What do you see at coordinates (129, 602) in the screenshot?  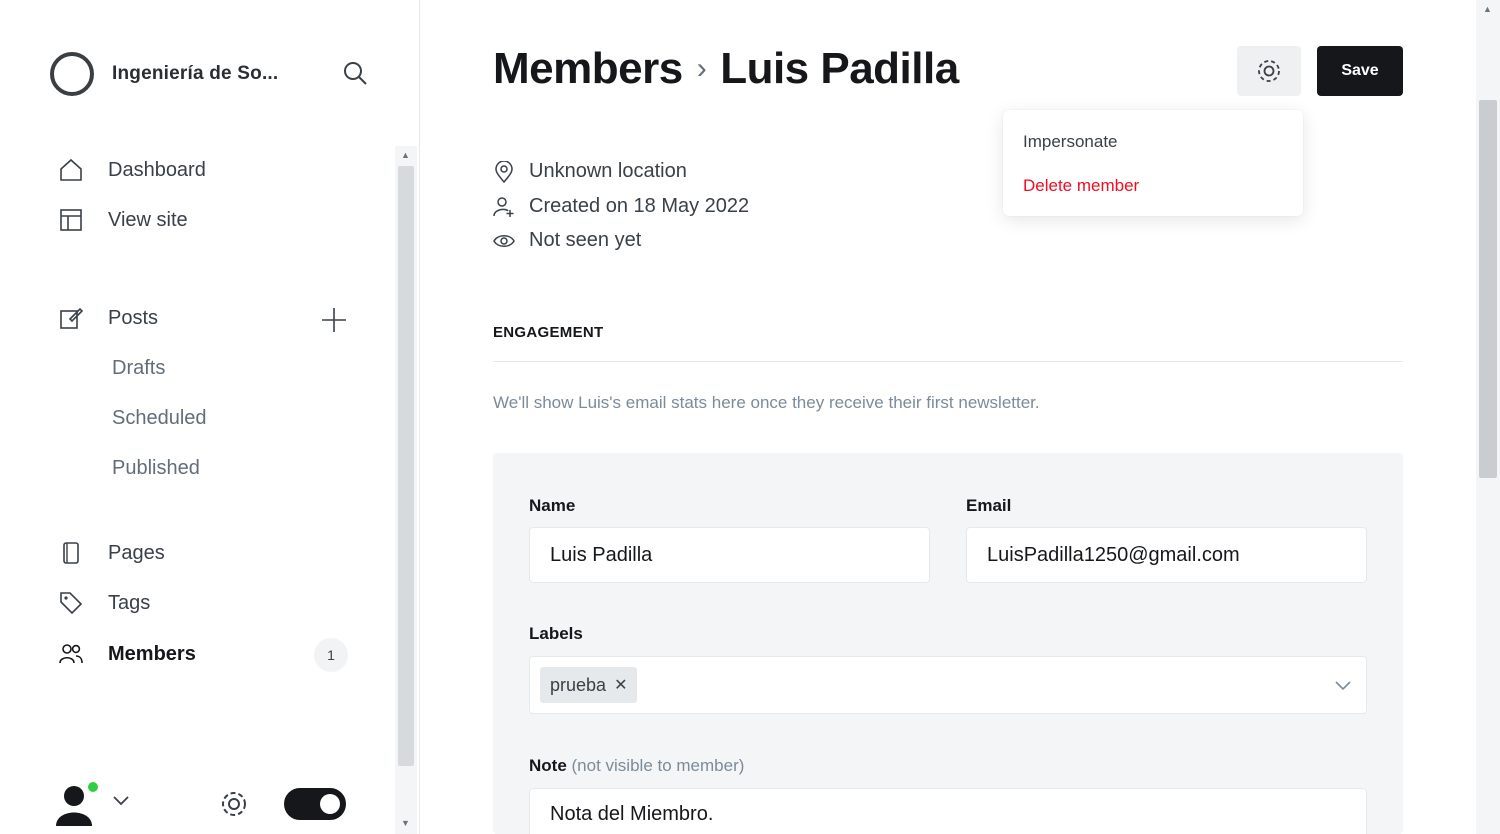 I see `nav-tags-label: Tags` at bounding box center [129, 602].